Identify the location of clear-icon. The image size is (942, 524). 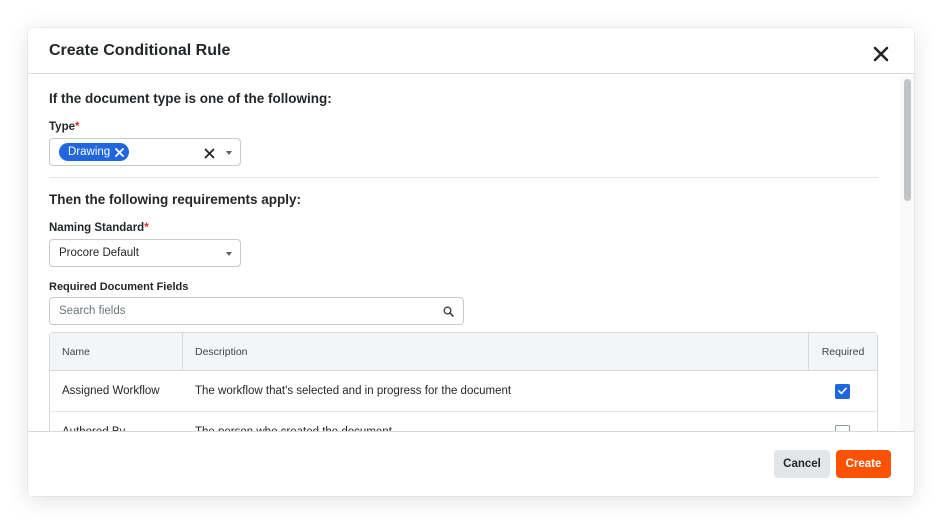
(209, 153).